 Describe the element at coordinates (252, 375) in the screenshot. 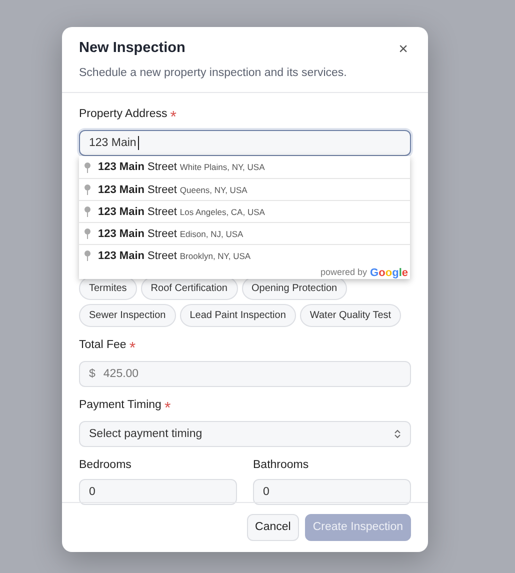

I see `fee-input: 425.00` at that location.